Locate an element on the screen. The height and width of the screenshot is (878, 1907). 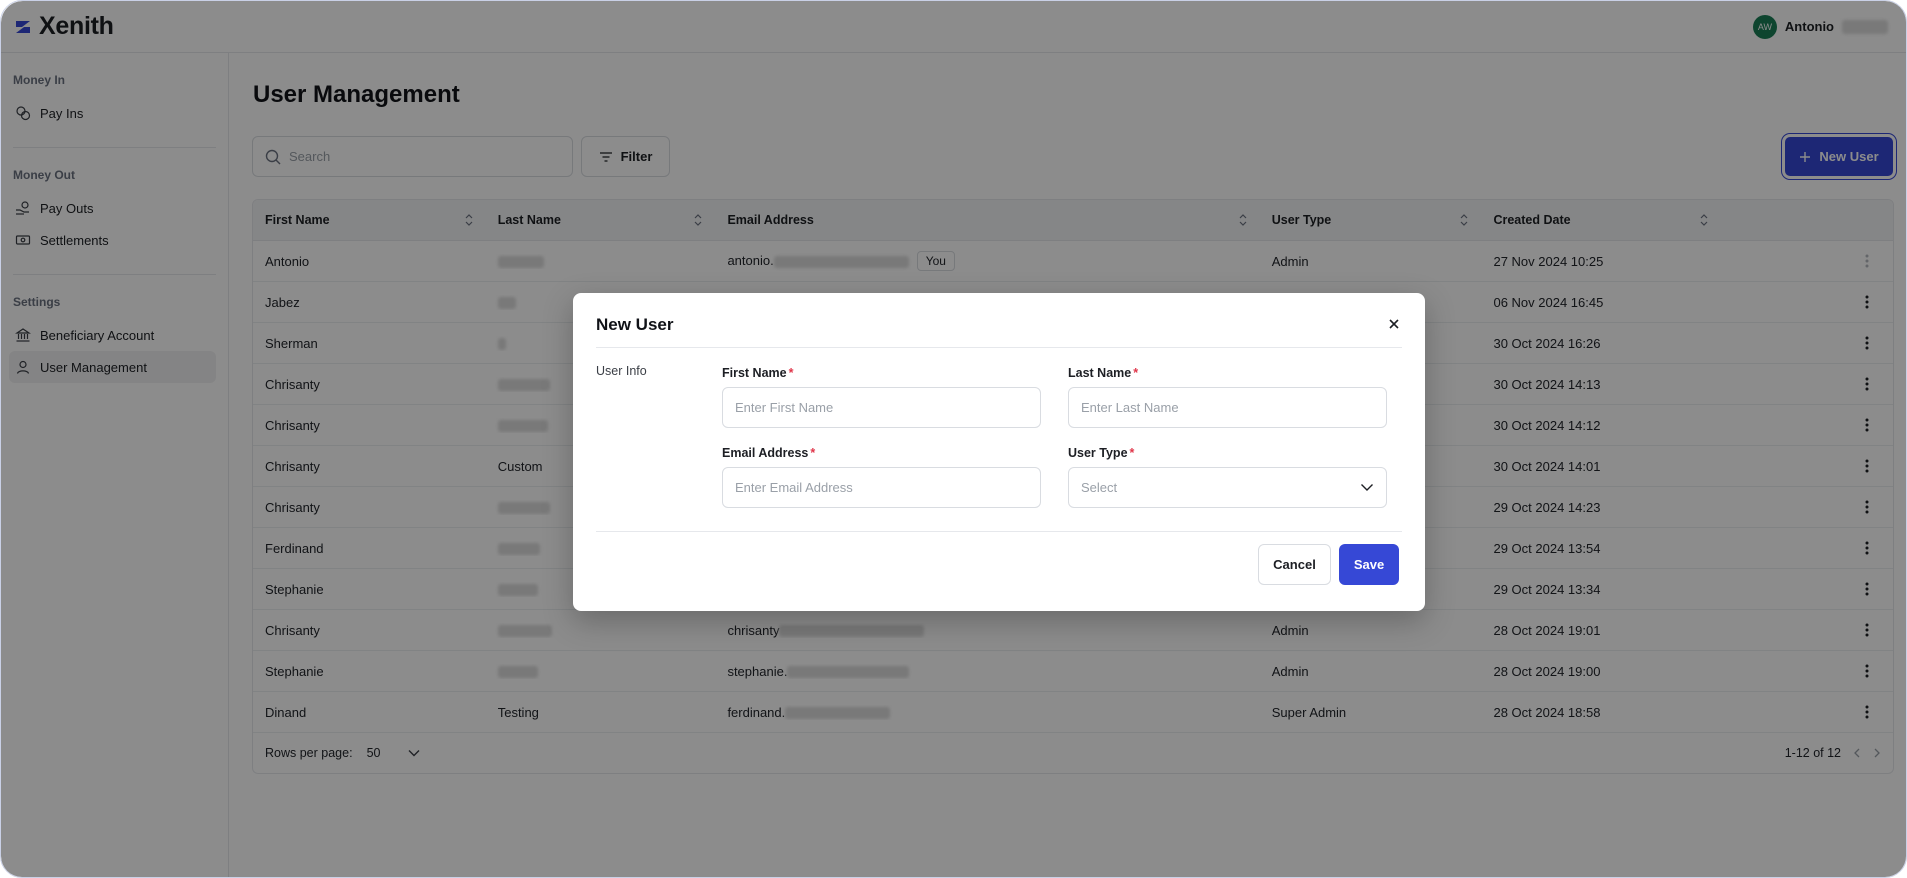
first-name-placeholder: Enter First Name is located at coordinates (784, 407).